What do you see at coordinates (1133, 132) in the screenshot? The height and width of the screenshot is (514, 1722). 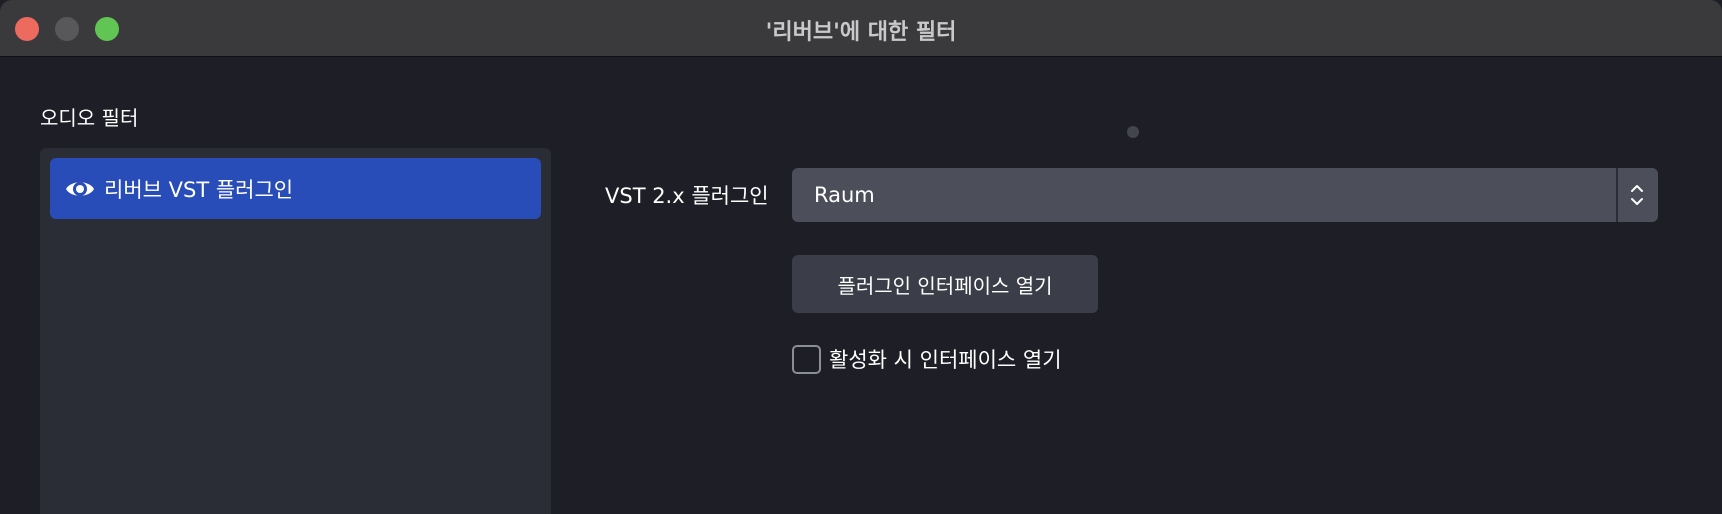 I see `drag-handle-dot` at bounding box center [1133, 132].